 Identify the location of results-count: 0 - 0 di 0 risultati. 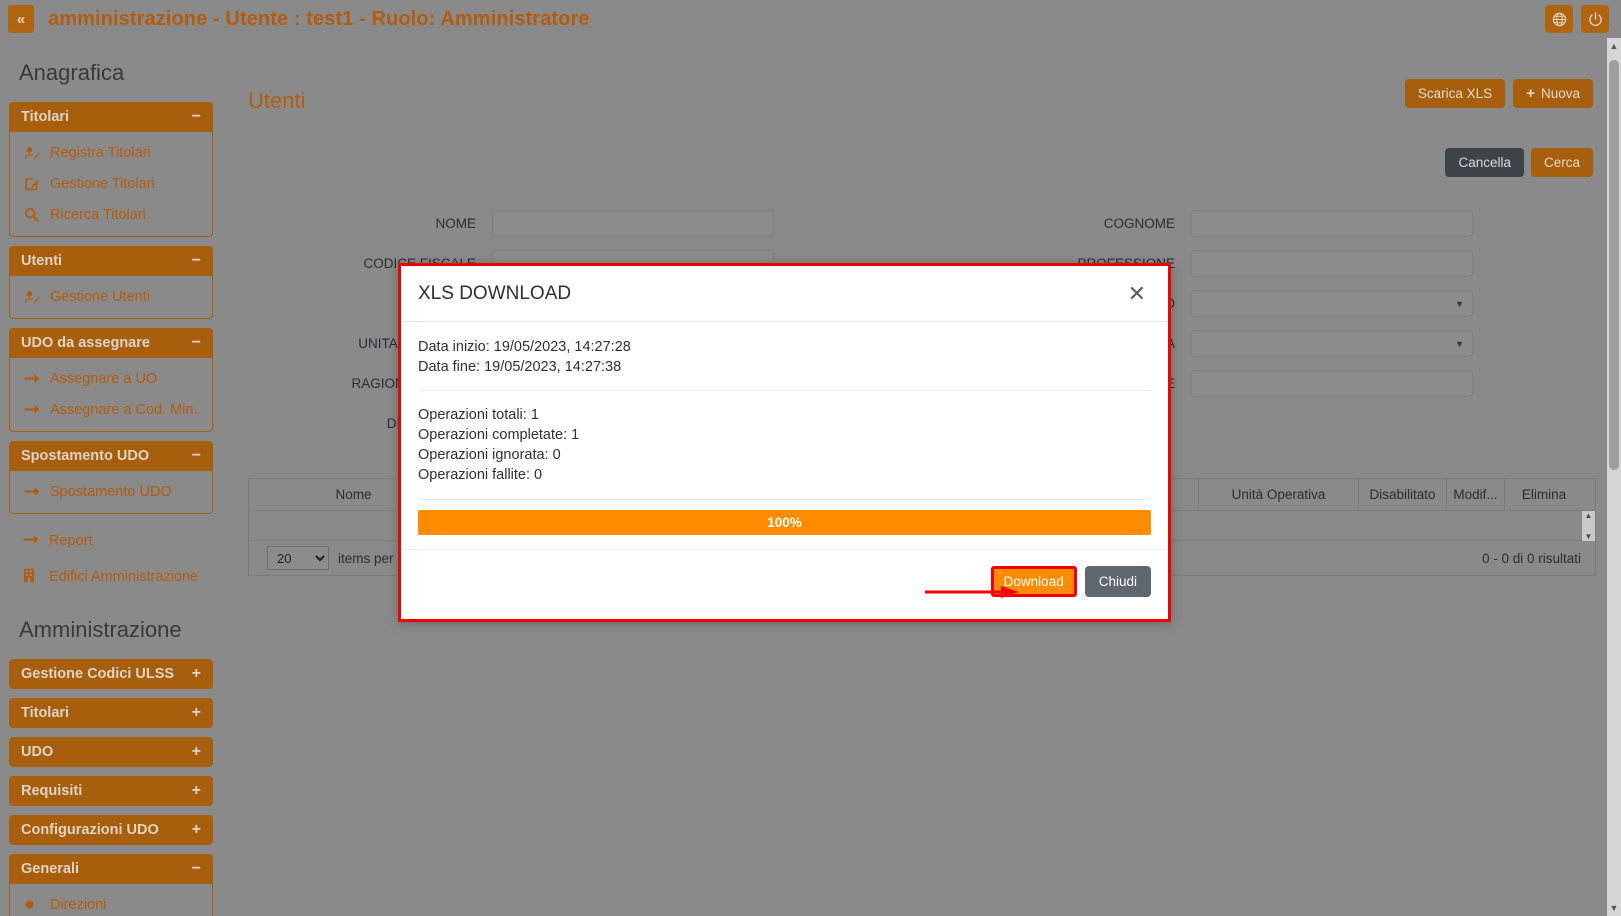
(1531, 558).